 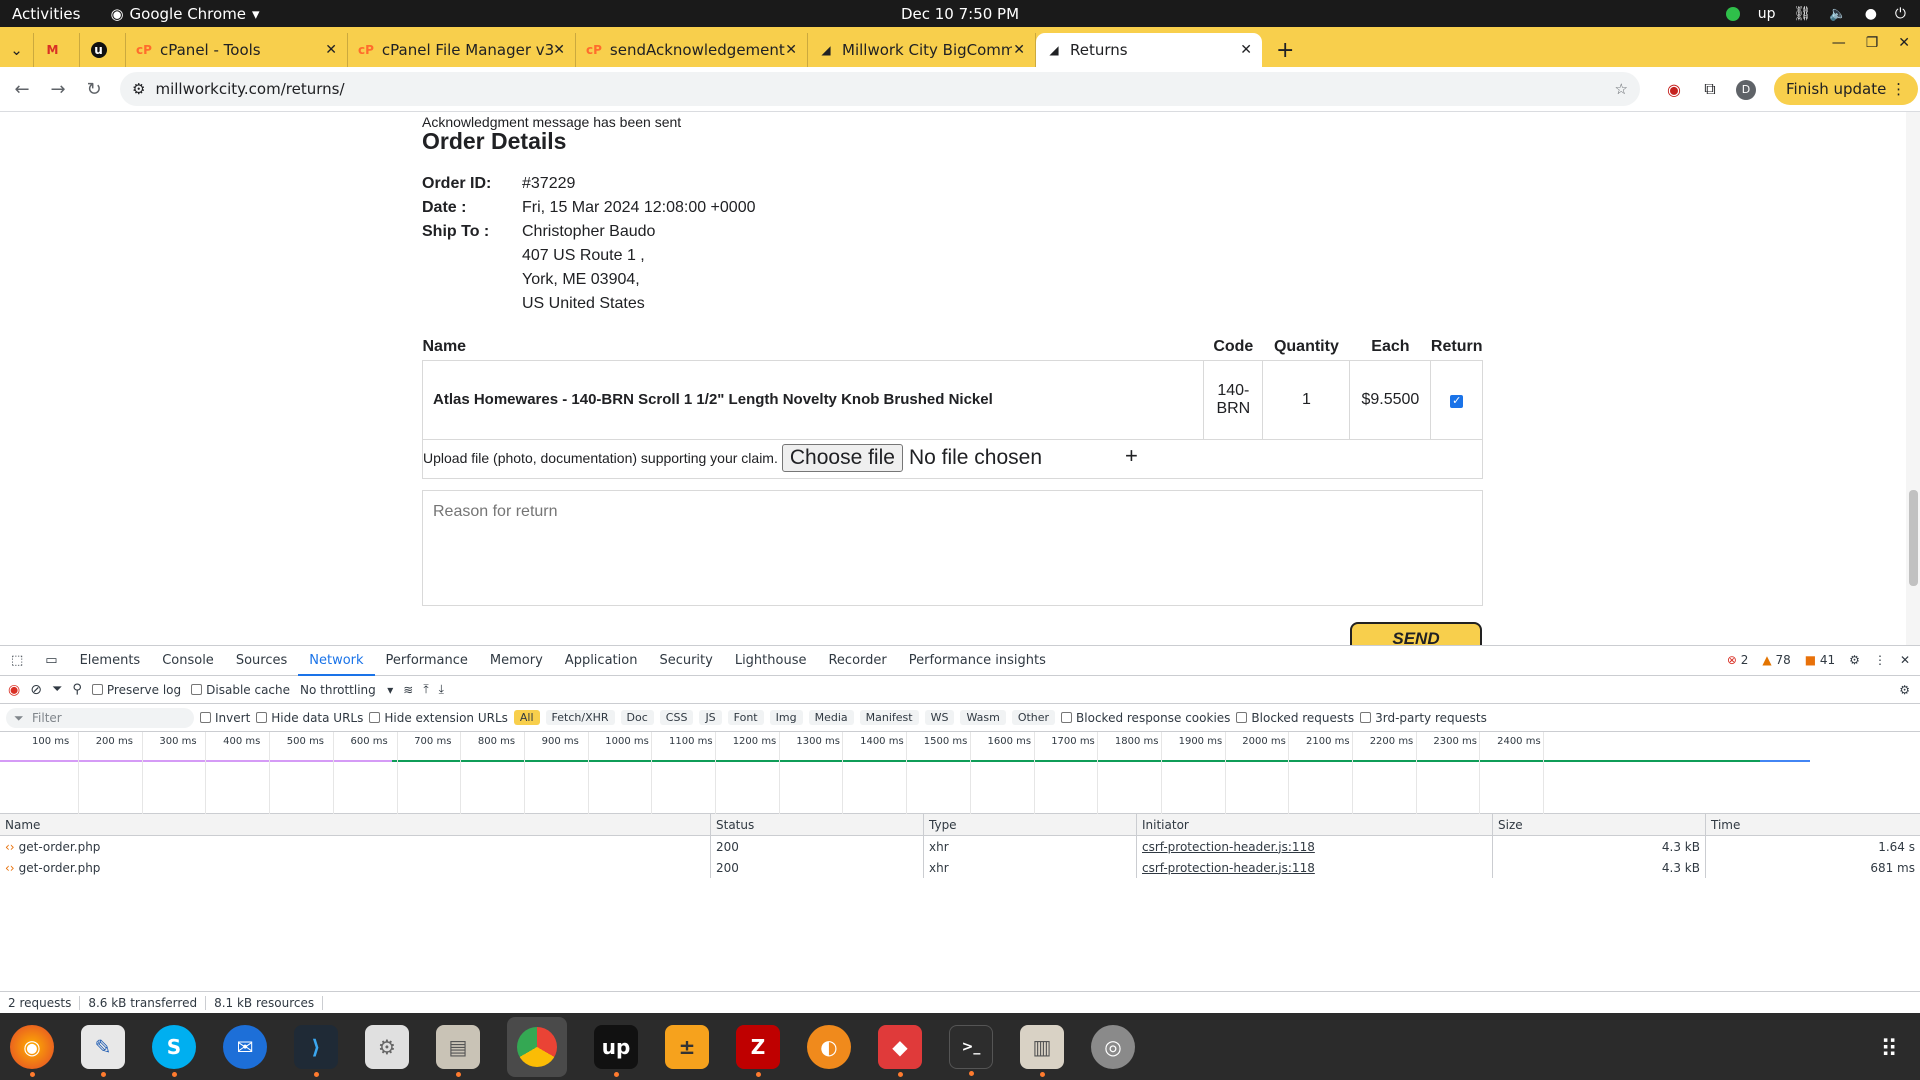 What do you see at coordinates (1599, 824) in the screenshot?
I see `col-size: Size` at bounding box center [1599, 824].